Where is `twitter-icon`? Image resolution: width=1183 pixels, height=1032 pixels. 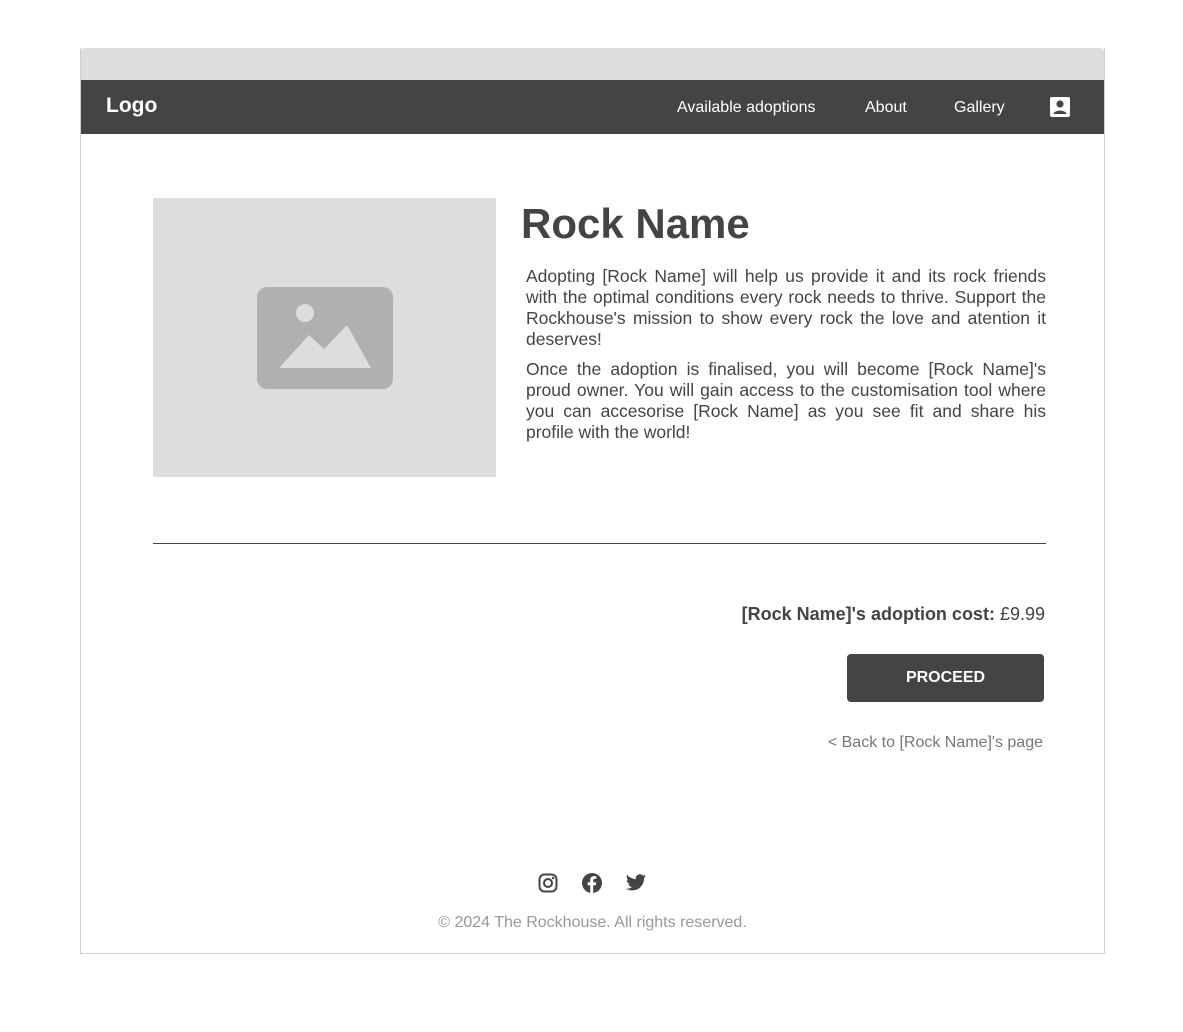 twitter-icon is located at coordinates (636, 883).